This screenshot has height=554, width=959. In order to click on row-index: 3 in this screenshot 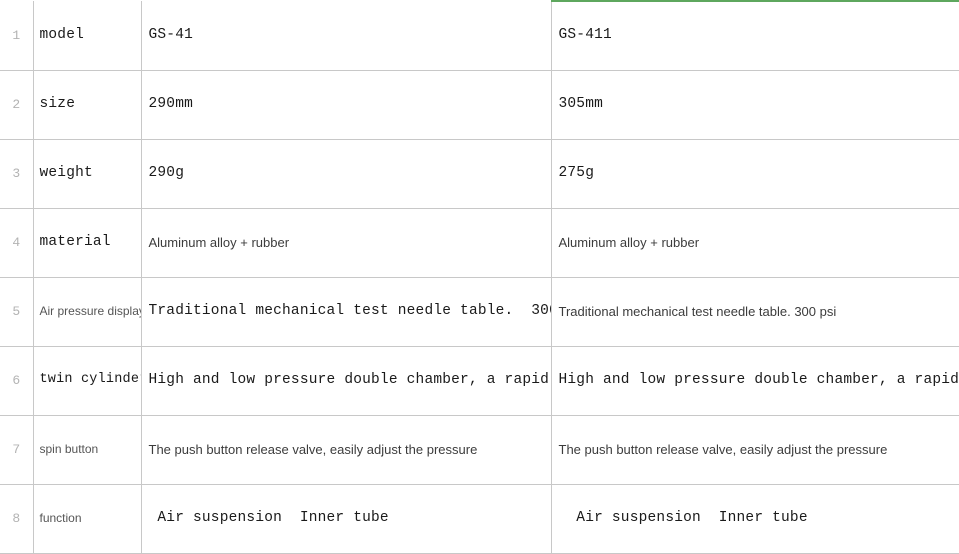, I will do `click(16, 173)`.